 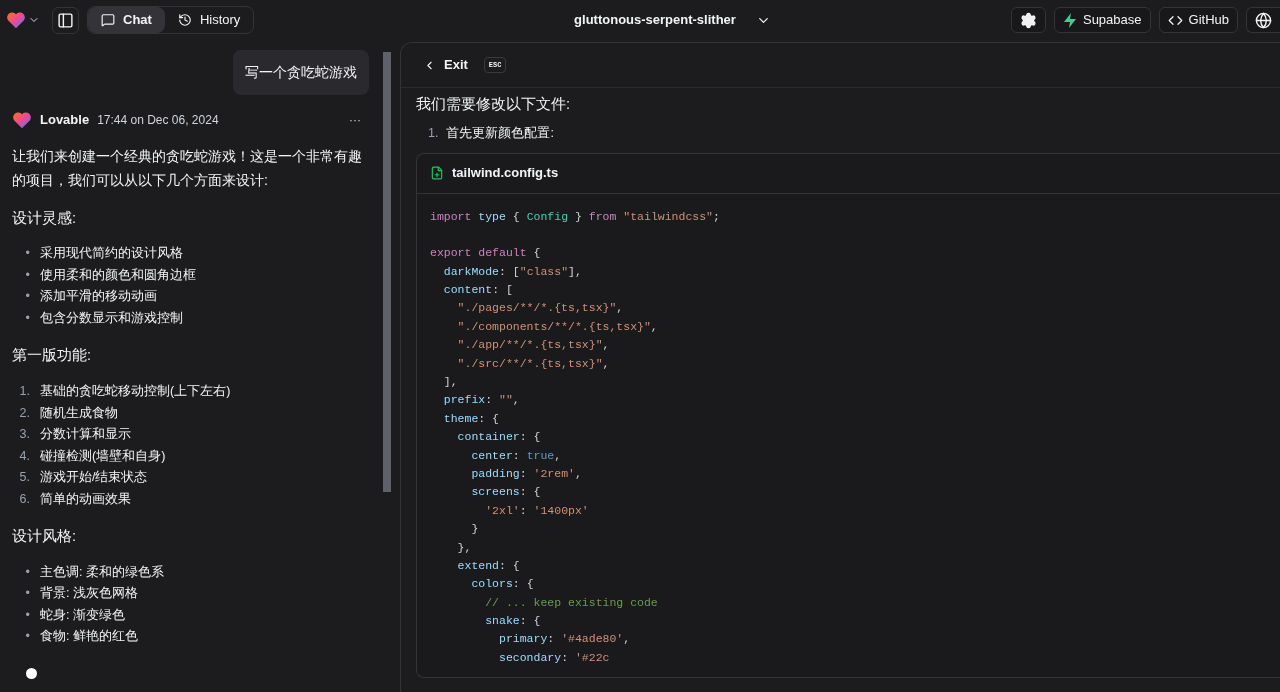 I want to click on file-name: tailwind.config.ts, so click(x=505, y=173).